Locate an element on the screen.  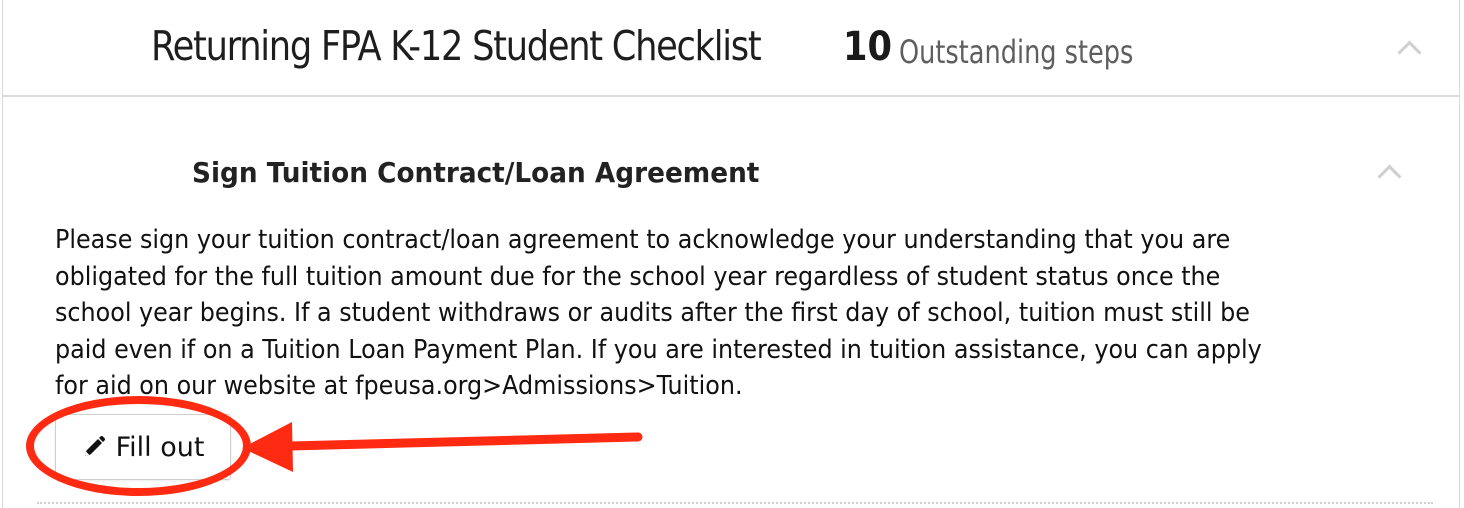
fill-out-button: Fill out is located at coordinates (143, 447).